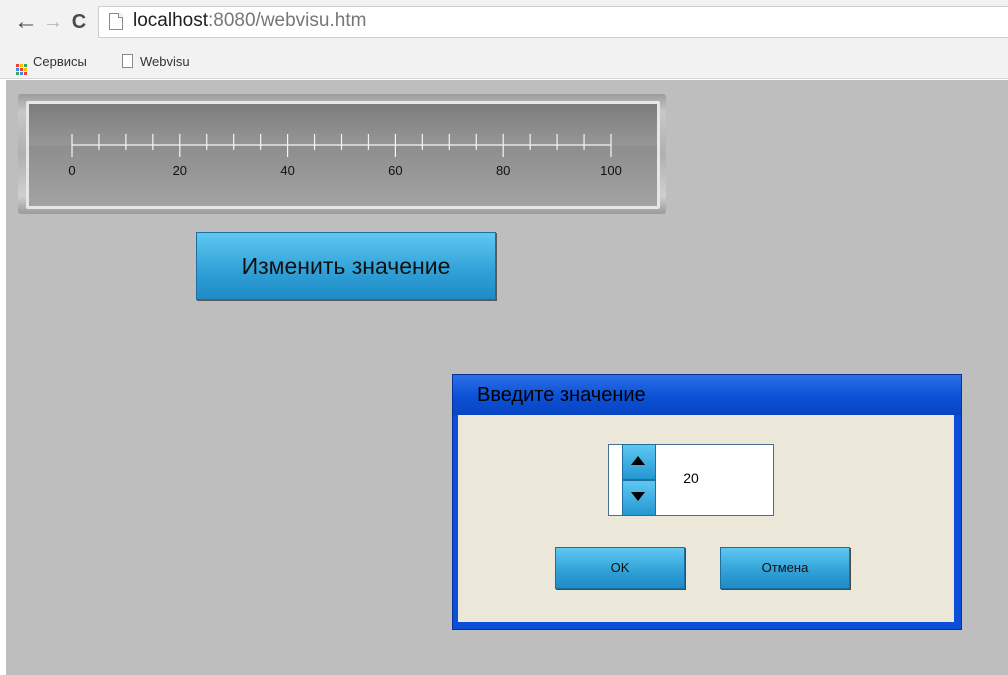 The image size is (1008, 675). What do you see at coordinates (785, 568) in the screenshot?
I see `cancel-button: Отмена` at bounding box center [785, 568].